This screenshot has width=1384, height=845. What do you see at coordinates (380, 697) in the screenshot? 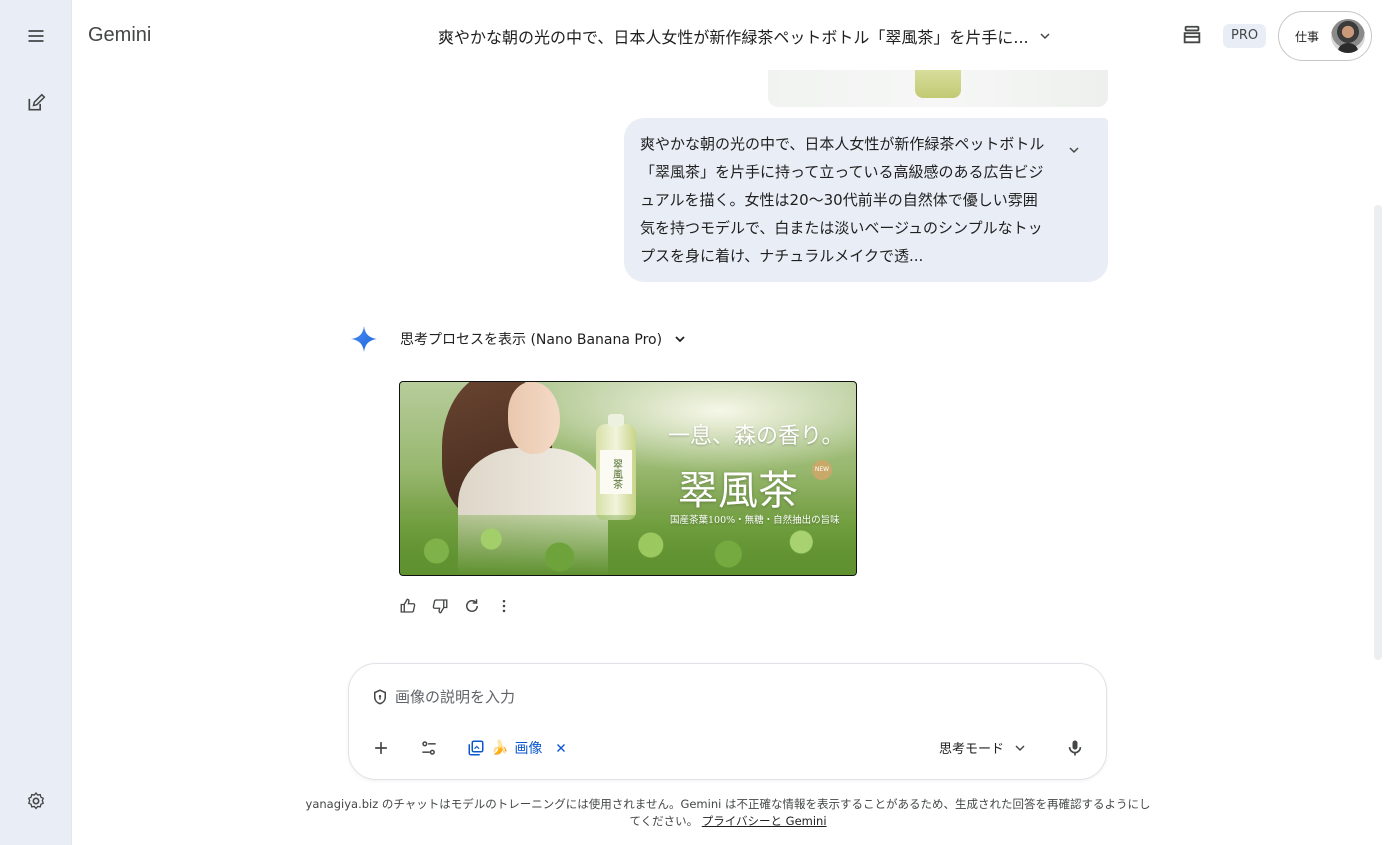
I see `shield-icon` at bounding box center [380, 697].